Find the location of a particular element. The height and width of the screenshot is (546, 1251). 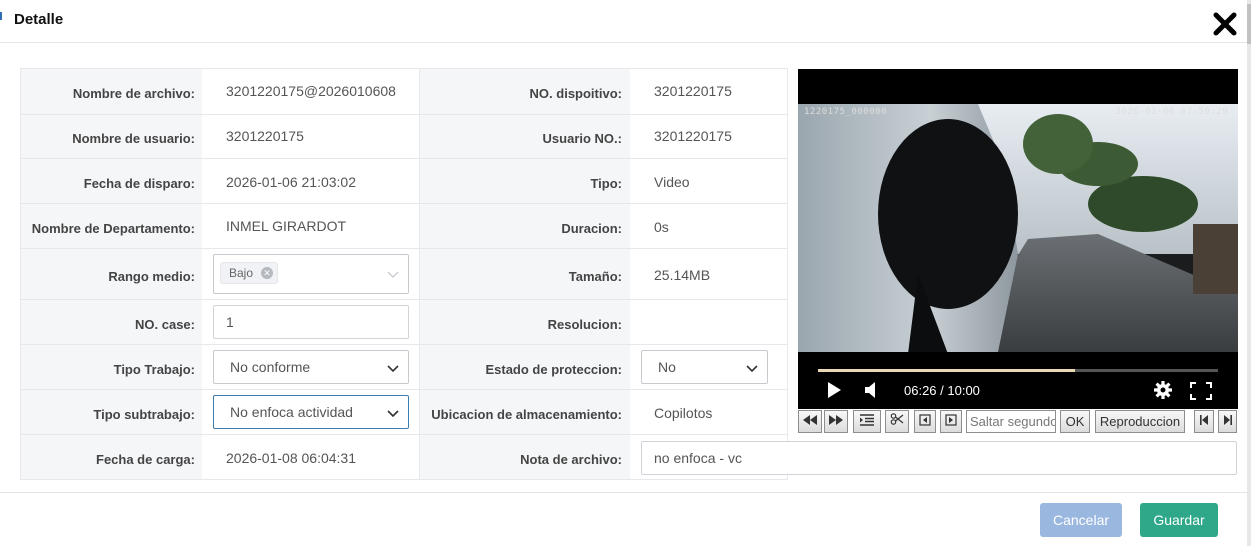

work-type-select: No conforme is located at coordinates (311, 367).